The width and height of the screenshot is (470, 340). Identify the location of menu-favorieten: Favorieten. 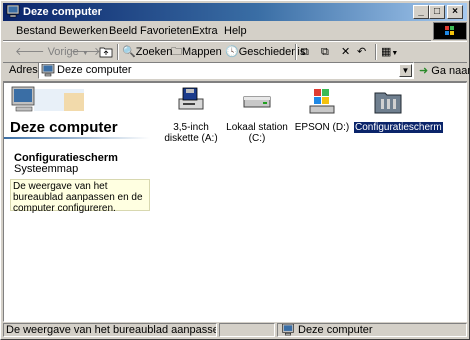
(166, 31).